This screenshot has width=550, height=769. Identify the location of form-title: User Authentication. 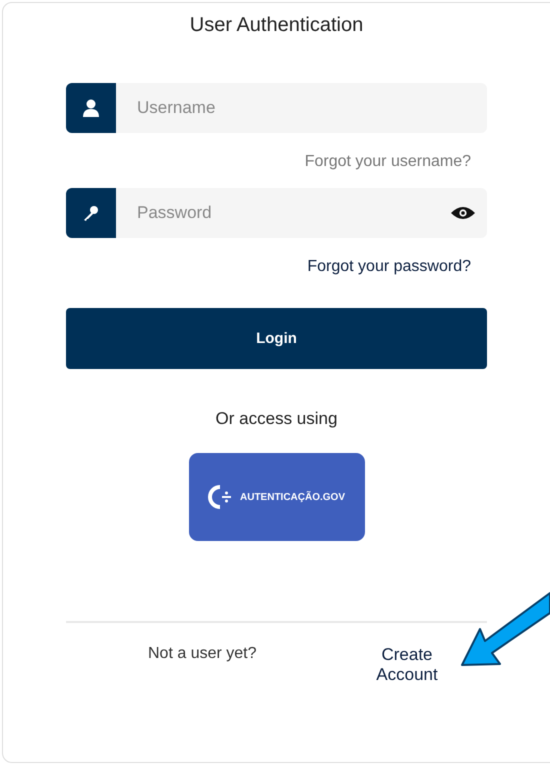
(277, 26).